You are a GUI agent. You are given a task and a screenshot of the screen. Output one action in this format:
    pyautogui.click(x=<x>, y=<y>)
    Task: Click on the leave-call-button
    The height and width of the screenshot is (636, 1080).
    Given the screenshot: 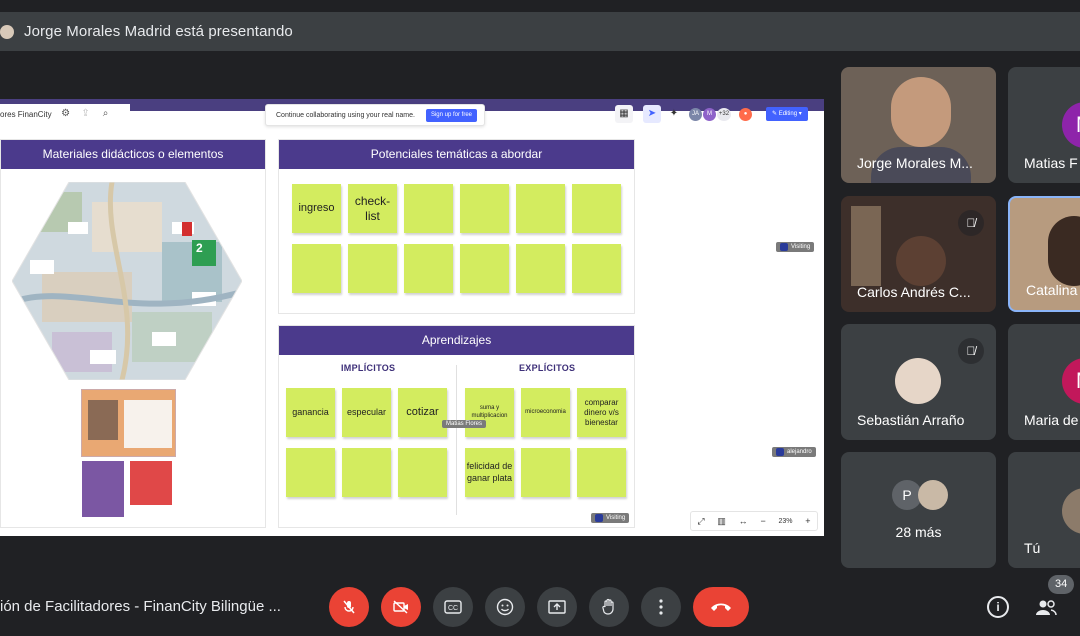 What is the action you would take?
    pyautogui.click(x=721, y=607)
    